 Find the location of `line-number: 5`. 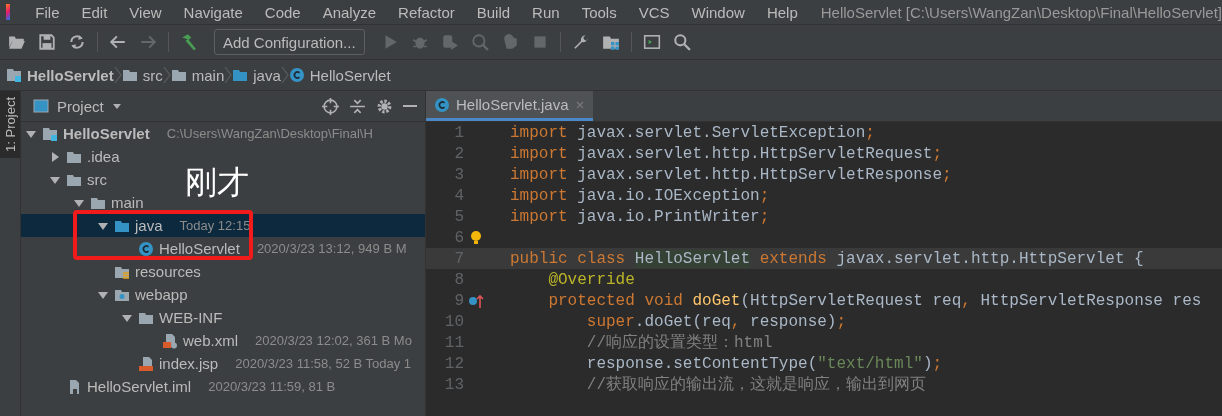

line-number: 5 is located at coordinates (459, 216).